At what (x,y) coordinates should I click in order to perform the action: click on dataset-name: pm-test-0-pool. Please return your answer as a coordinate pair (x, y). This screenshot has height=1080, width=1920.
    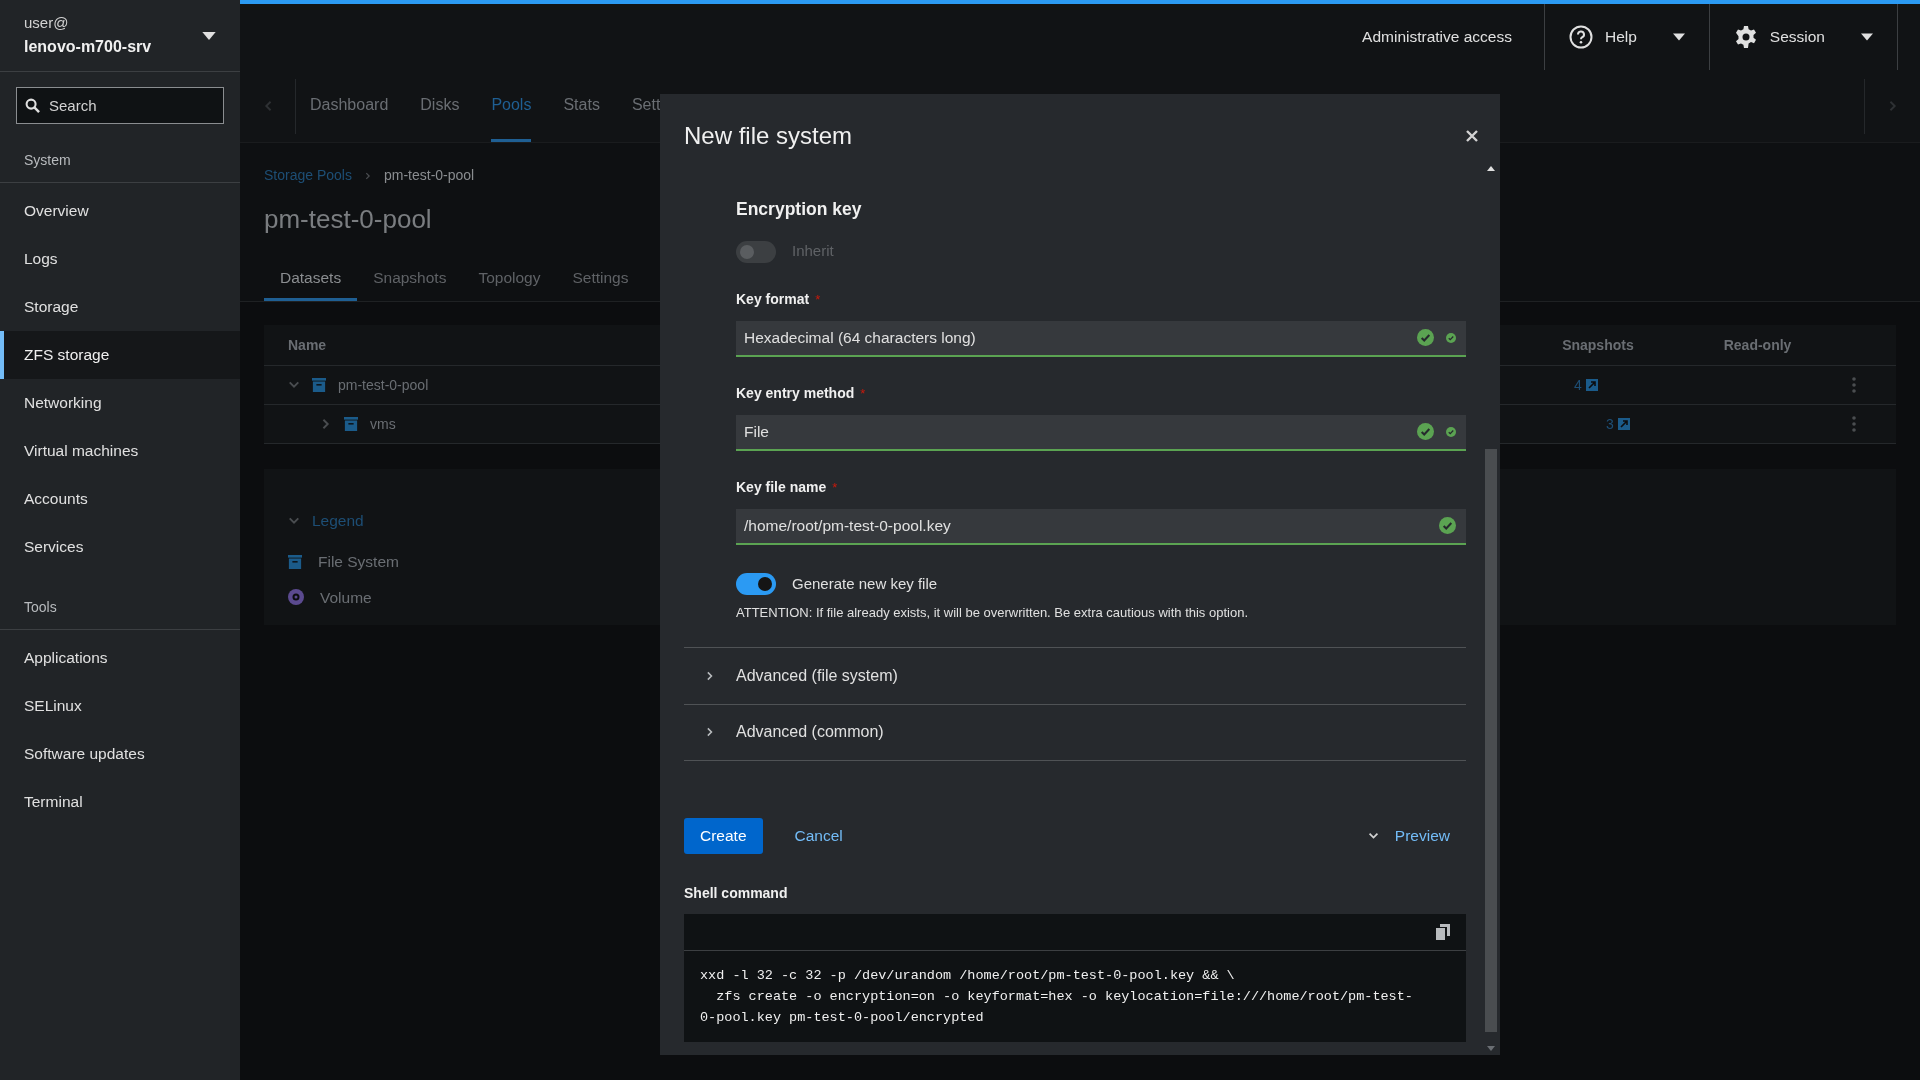
    Looking at the image, I should click on (383, 385).